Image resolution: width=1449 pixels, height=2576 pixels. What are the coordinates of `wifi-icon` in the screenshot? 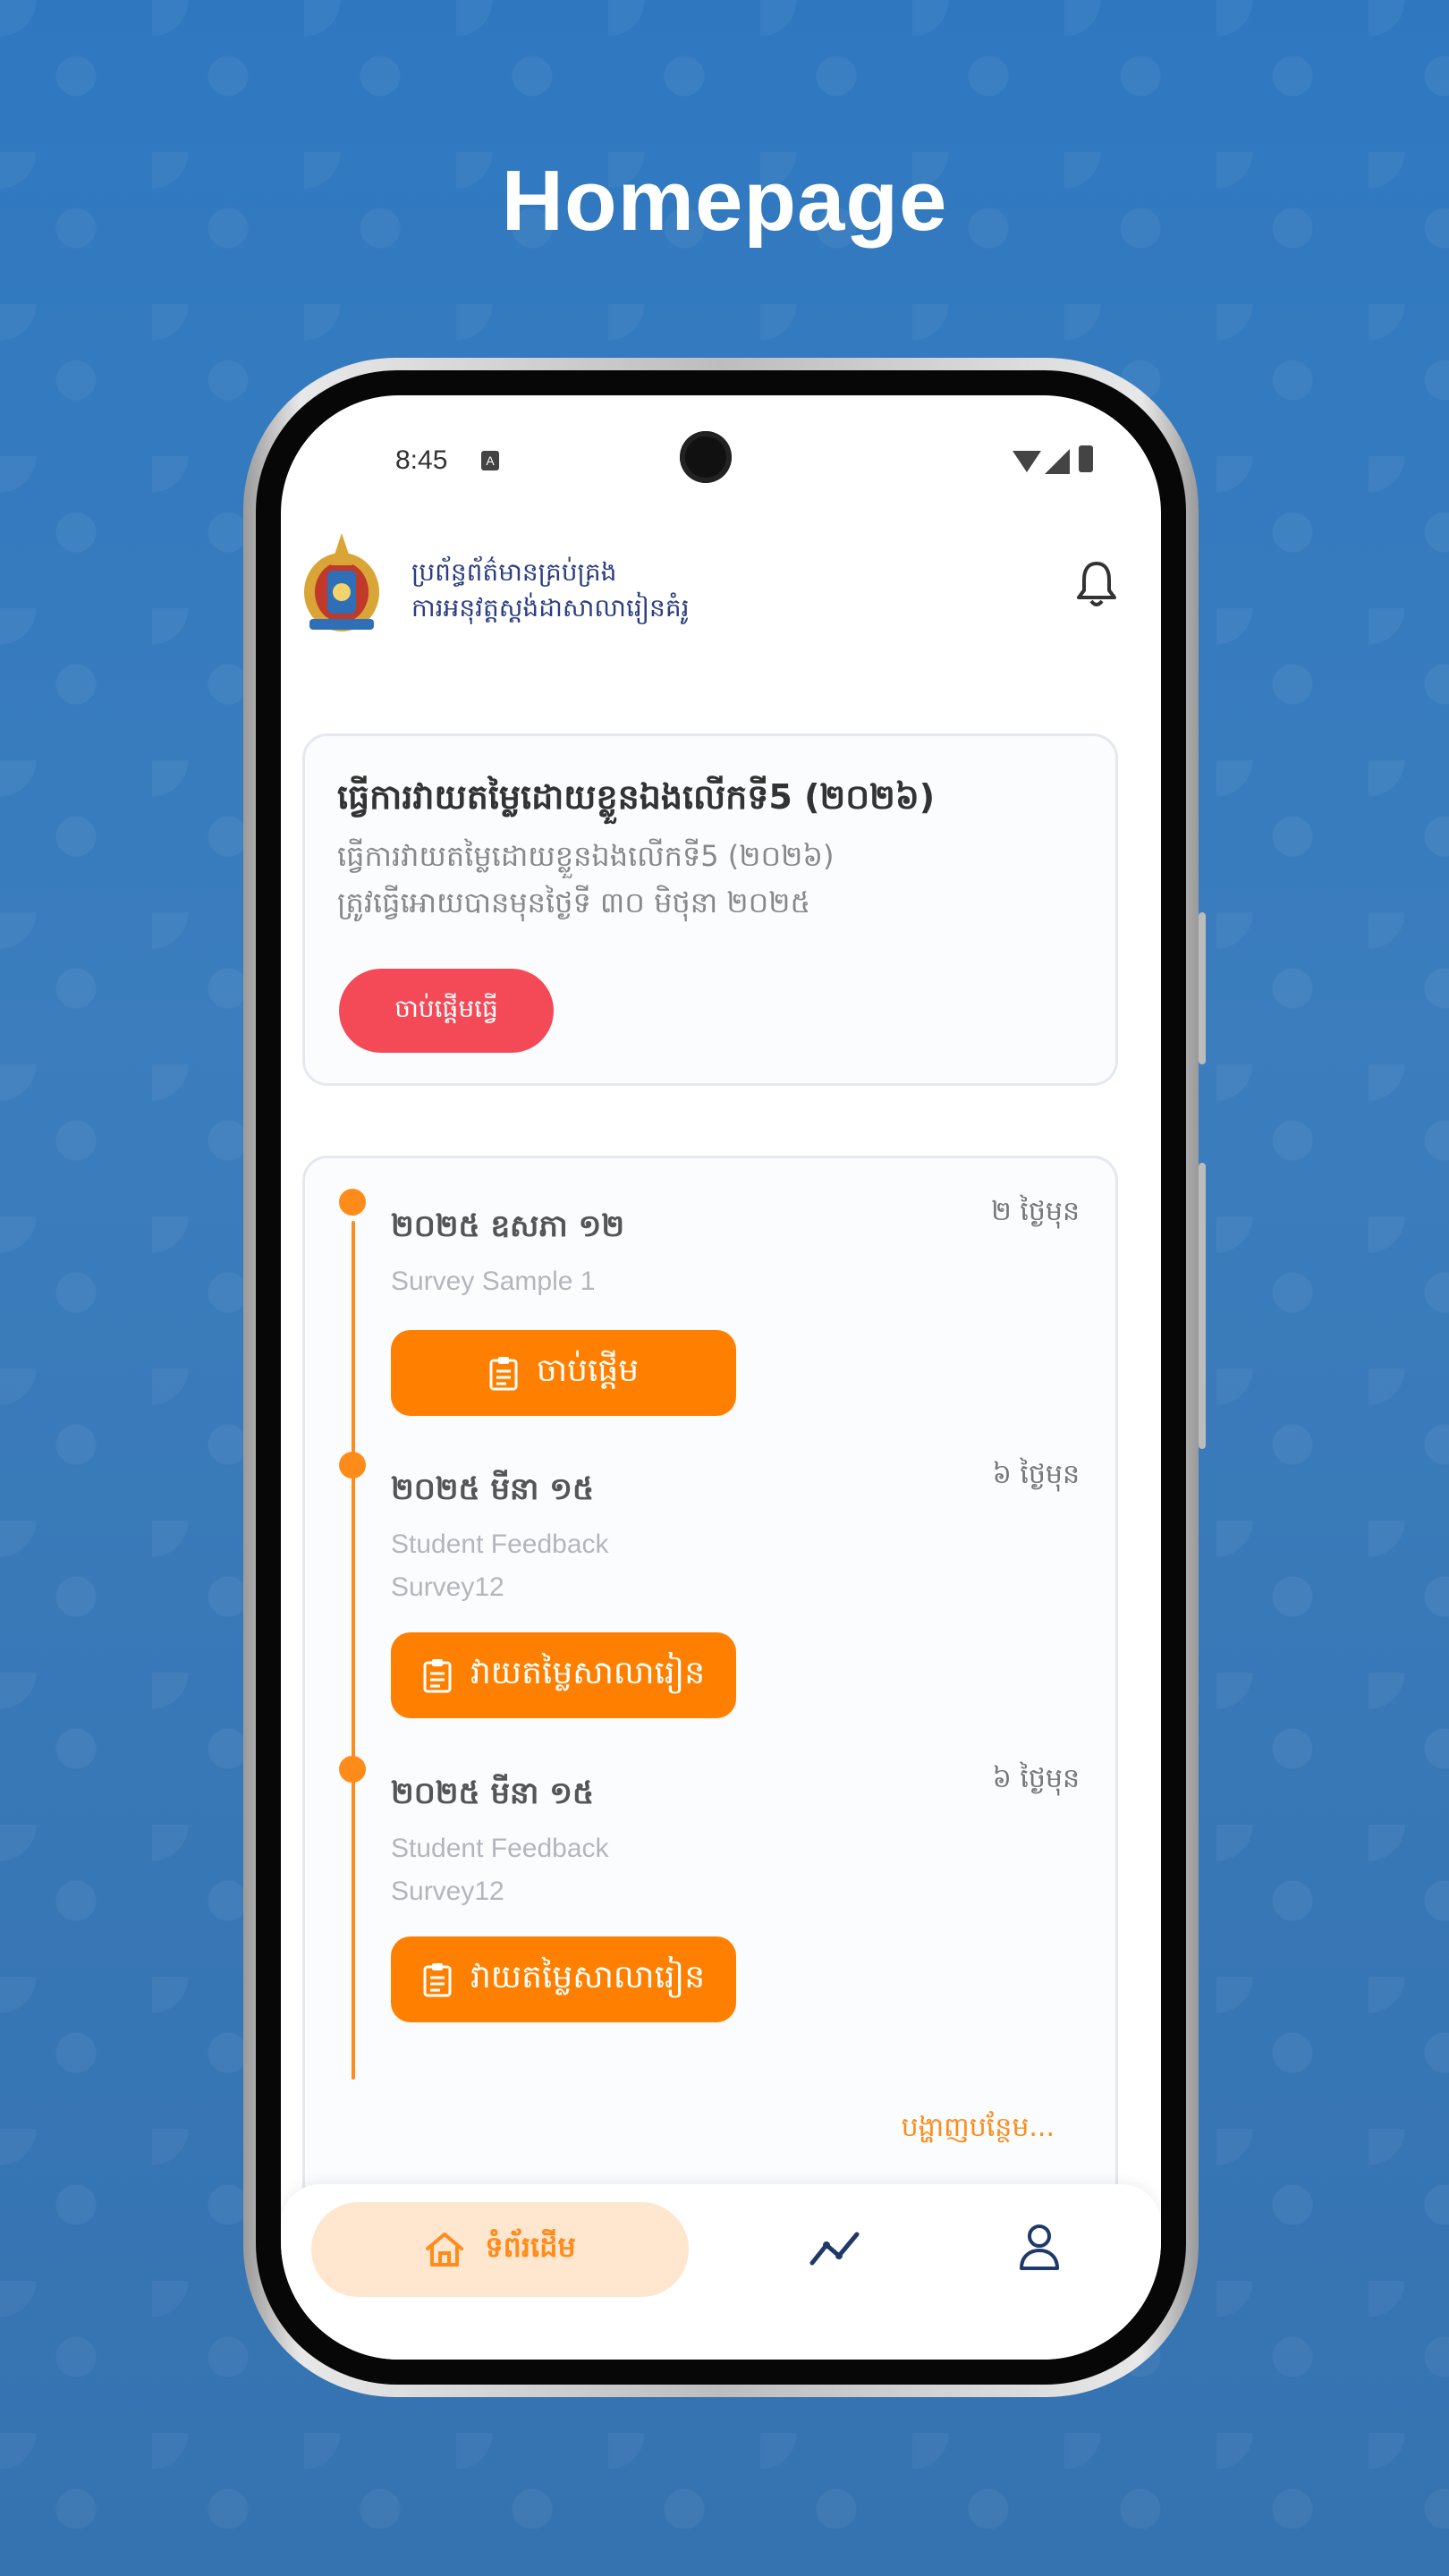 It's located at (1027, 461).